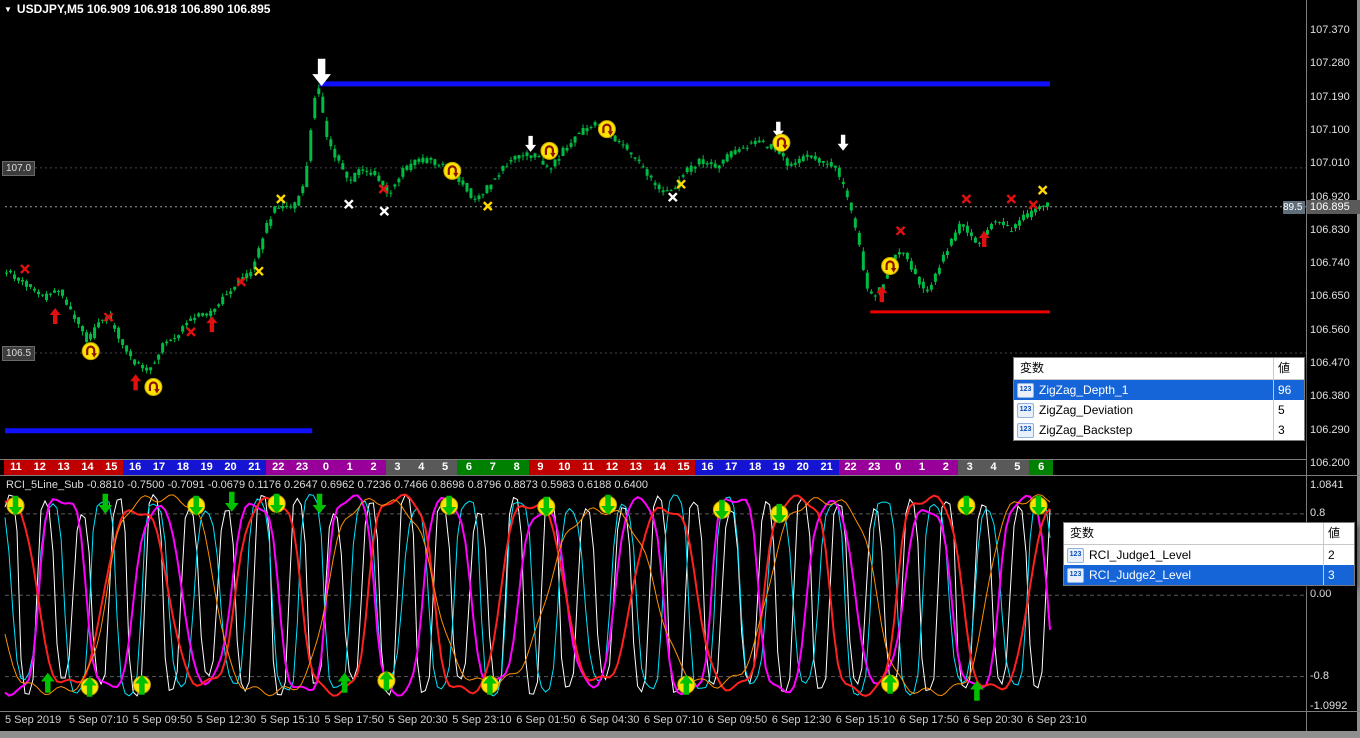 This screenshot has height=738, width=1360. I want to click on price-axis-label: 107.100, so click(1330, 129).